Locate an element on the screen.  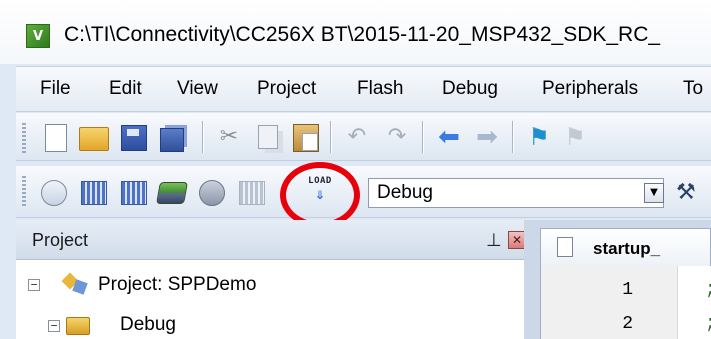
navigate-forward-button: ➡ is located at coordinates (487, 137).